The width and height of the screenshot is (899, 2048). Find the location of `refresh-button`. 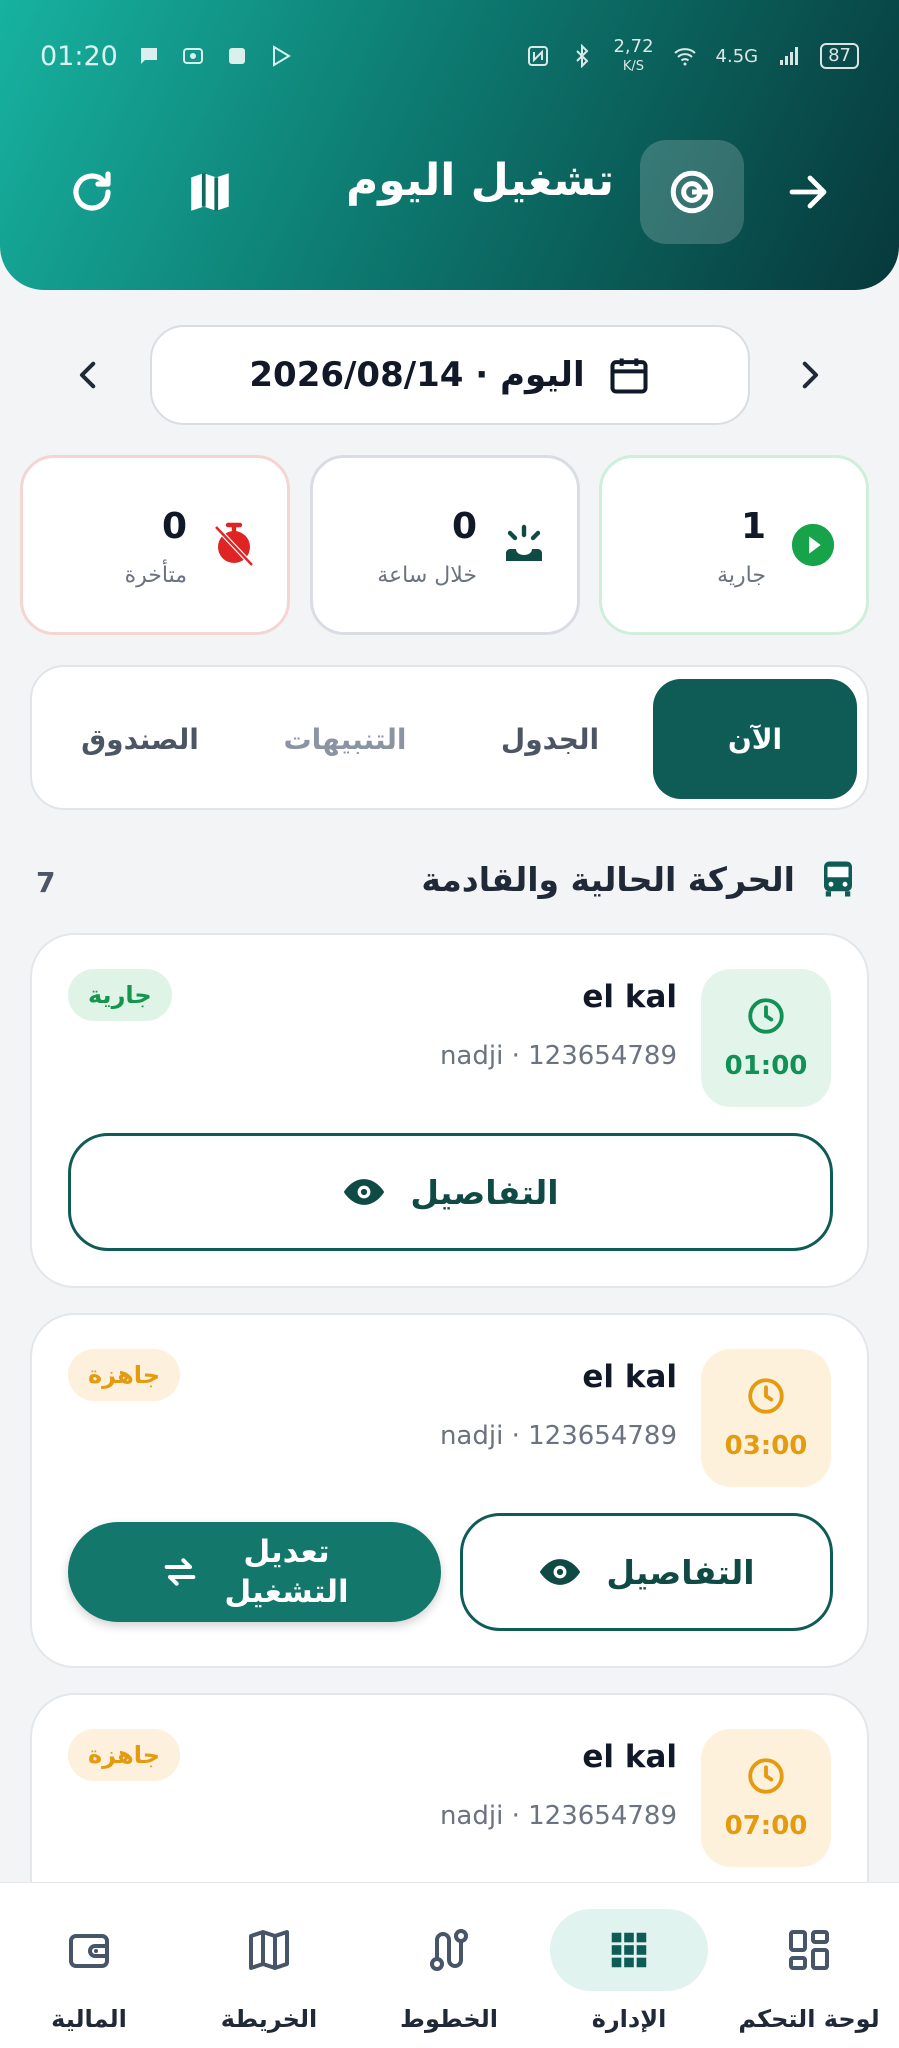

refresh-button is located at coordinates (92, 192).